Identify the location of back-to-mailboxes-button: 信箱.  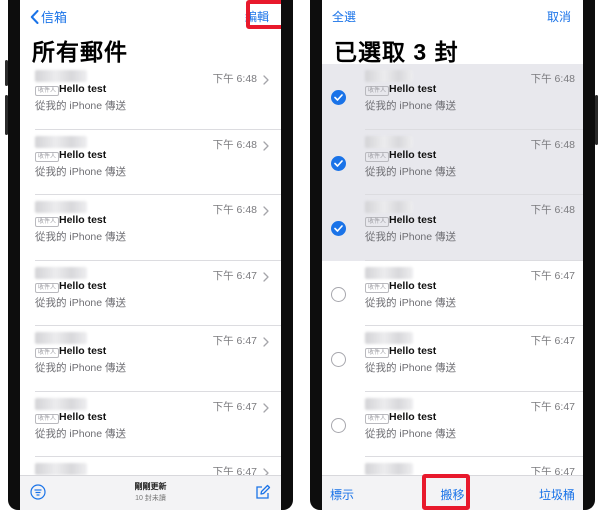
(48, 16).